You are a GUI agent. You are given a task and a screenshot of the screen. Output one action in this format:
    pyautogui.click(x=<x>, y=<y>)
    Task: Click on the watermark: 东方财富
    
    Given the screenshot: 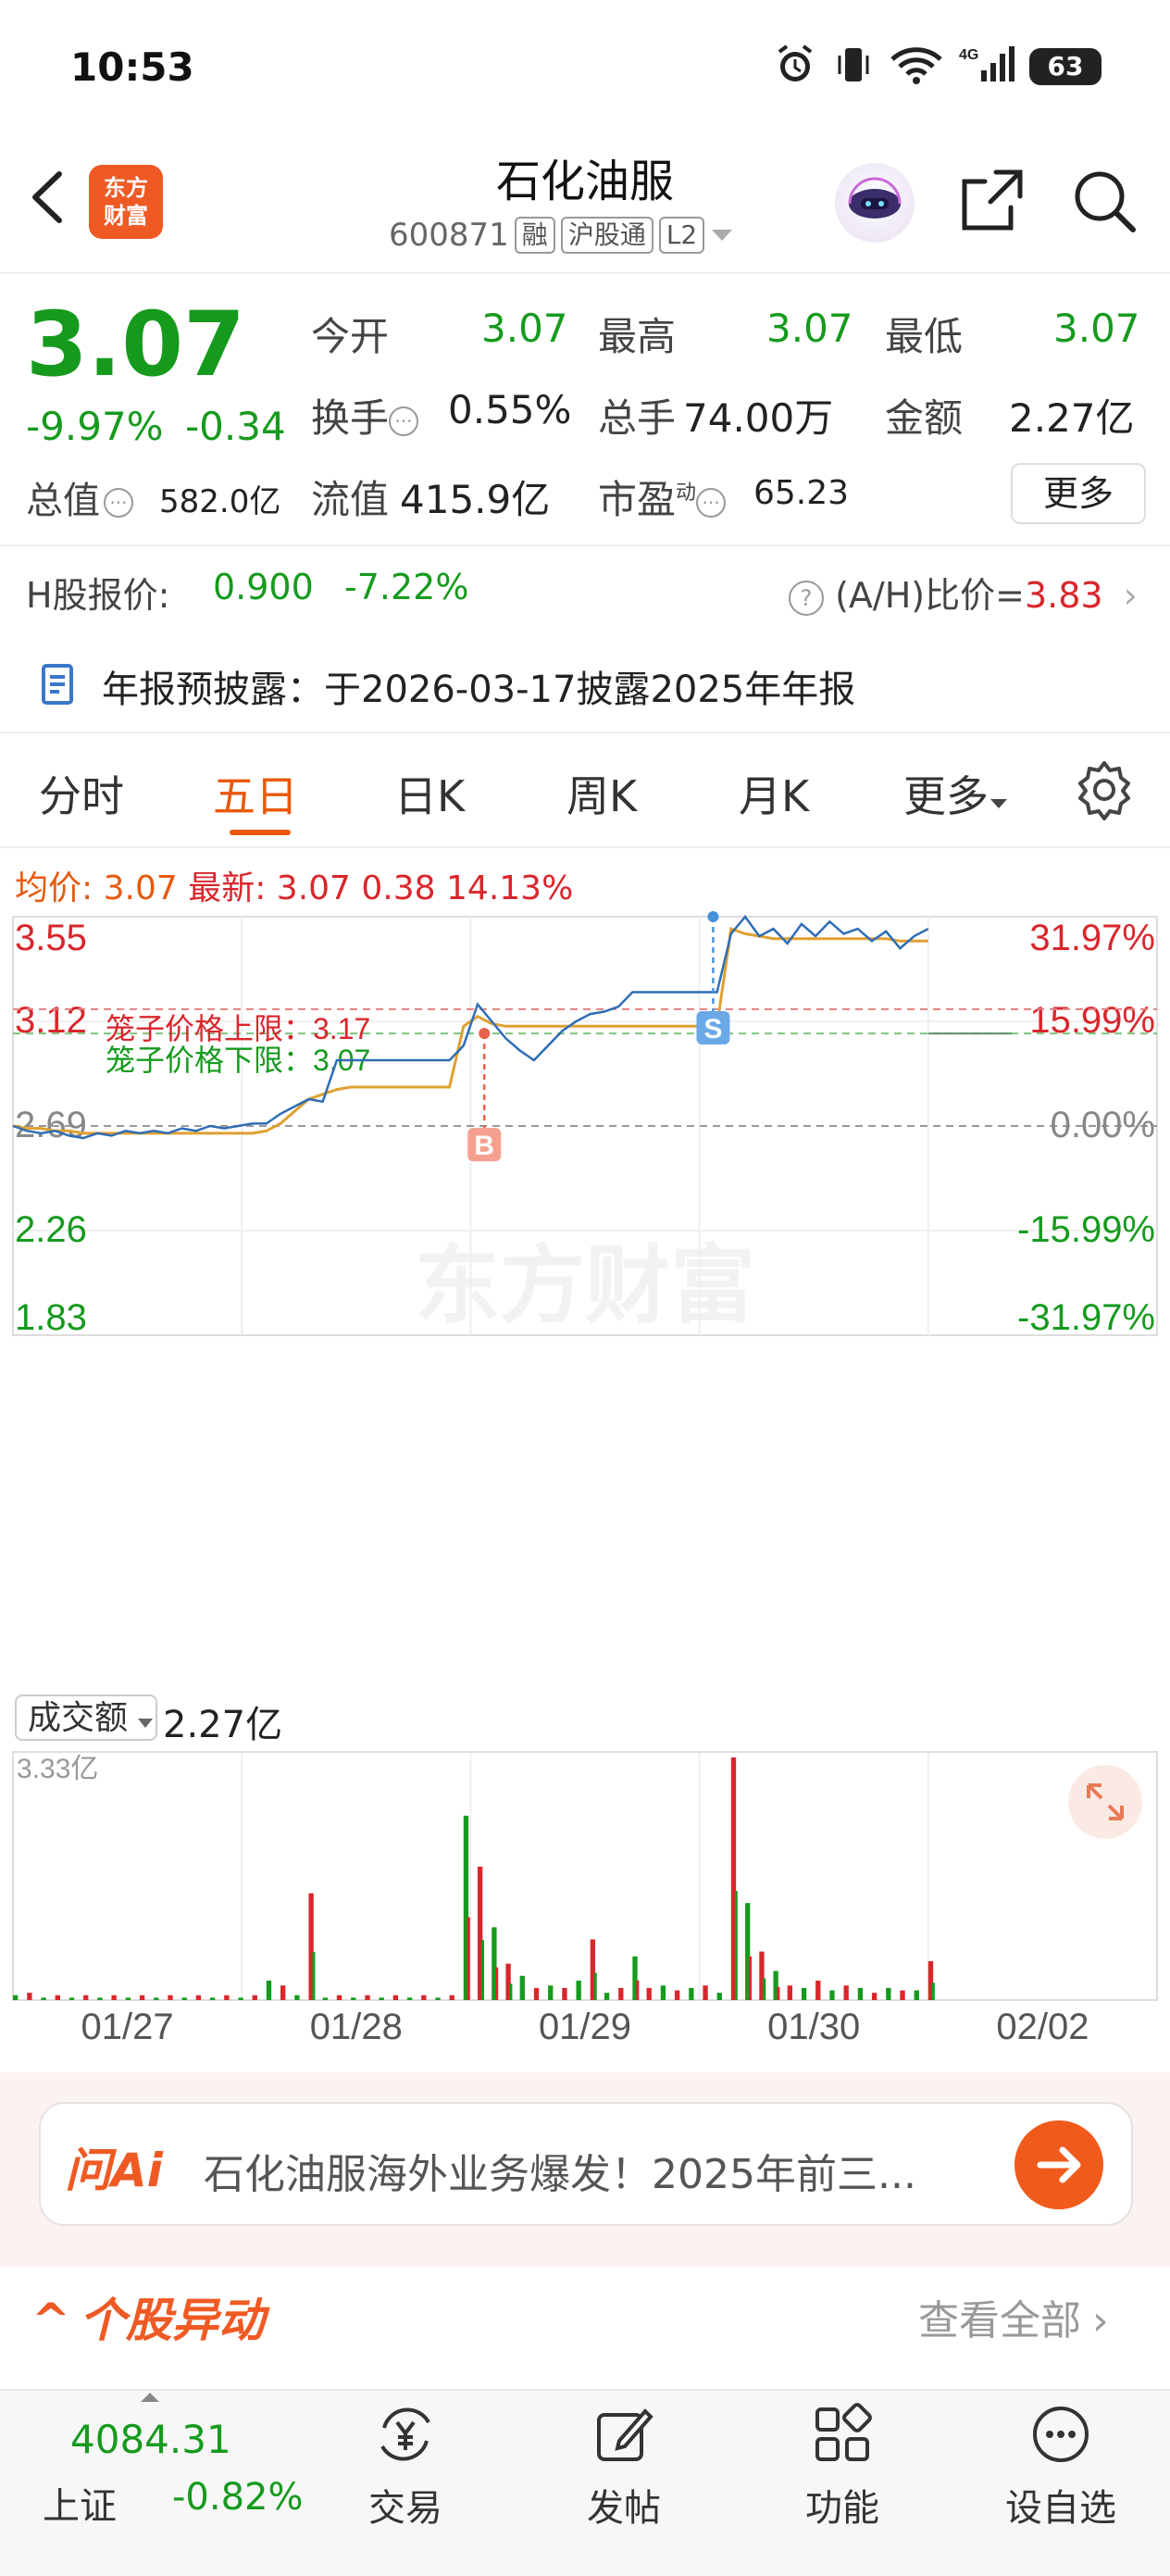 What is the action you would take?
    pyautogui.click(x=585, y=1286)
    